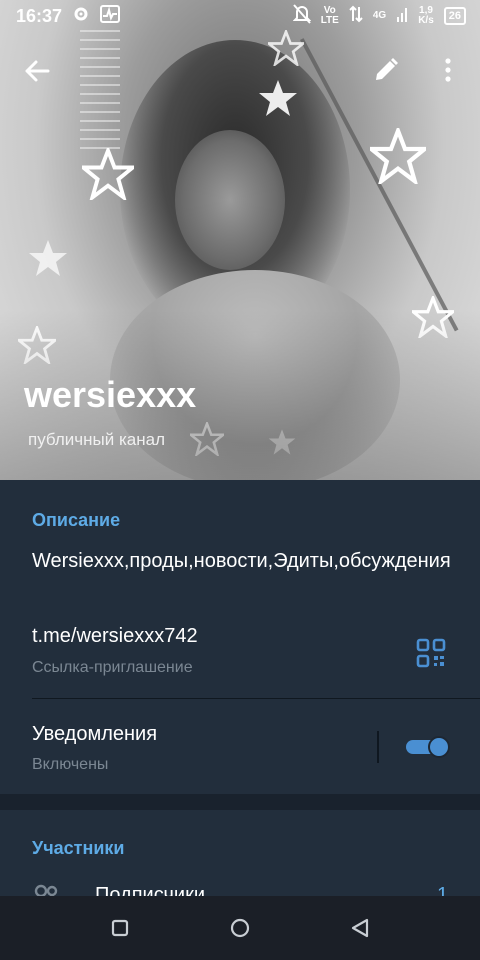  What do you see at coordinates (110, 394) in the screenshot?
I see `channel-name: wersiexxx` at bounding box center [110, 394].